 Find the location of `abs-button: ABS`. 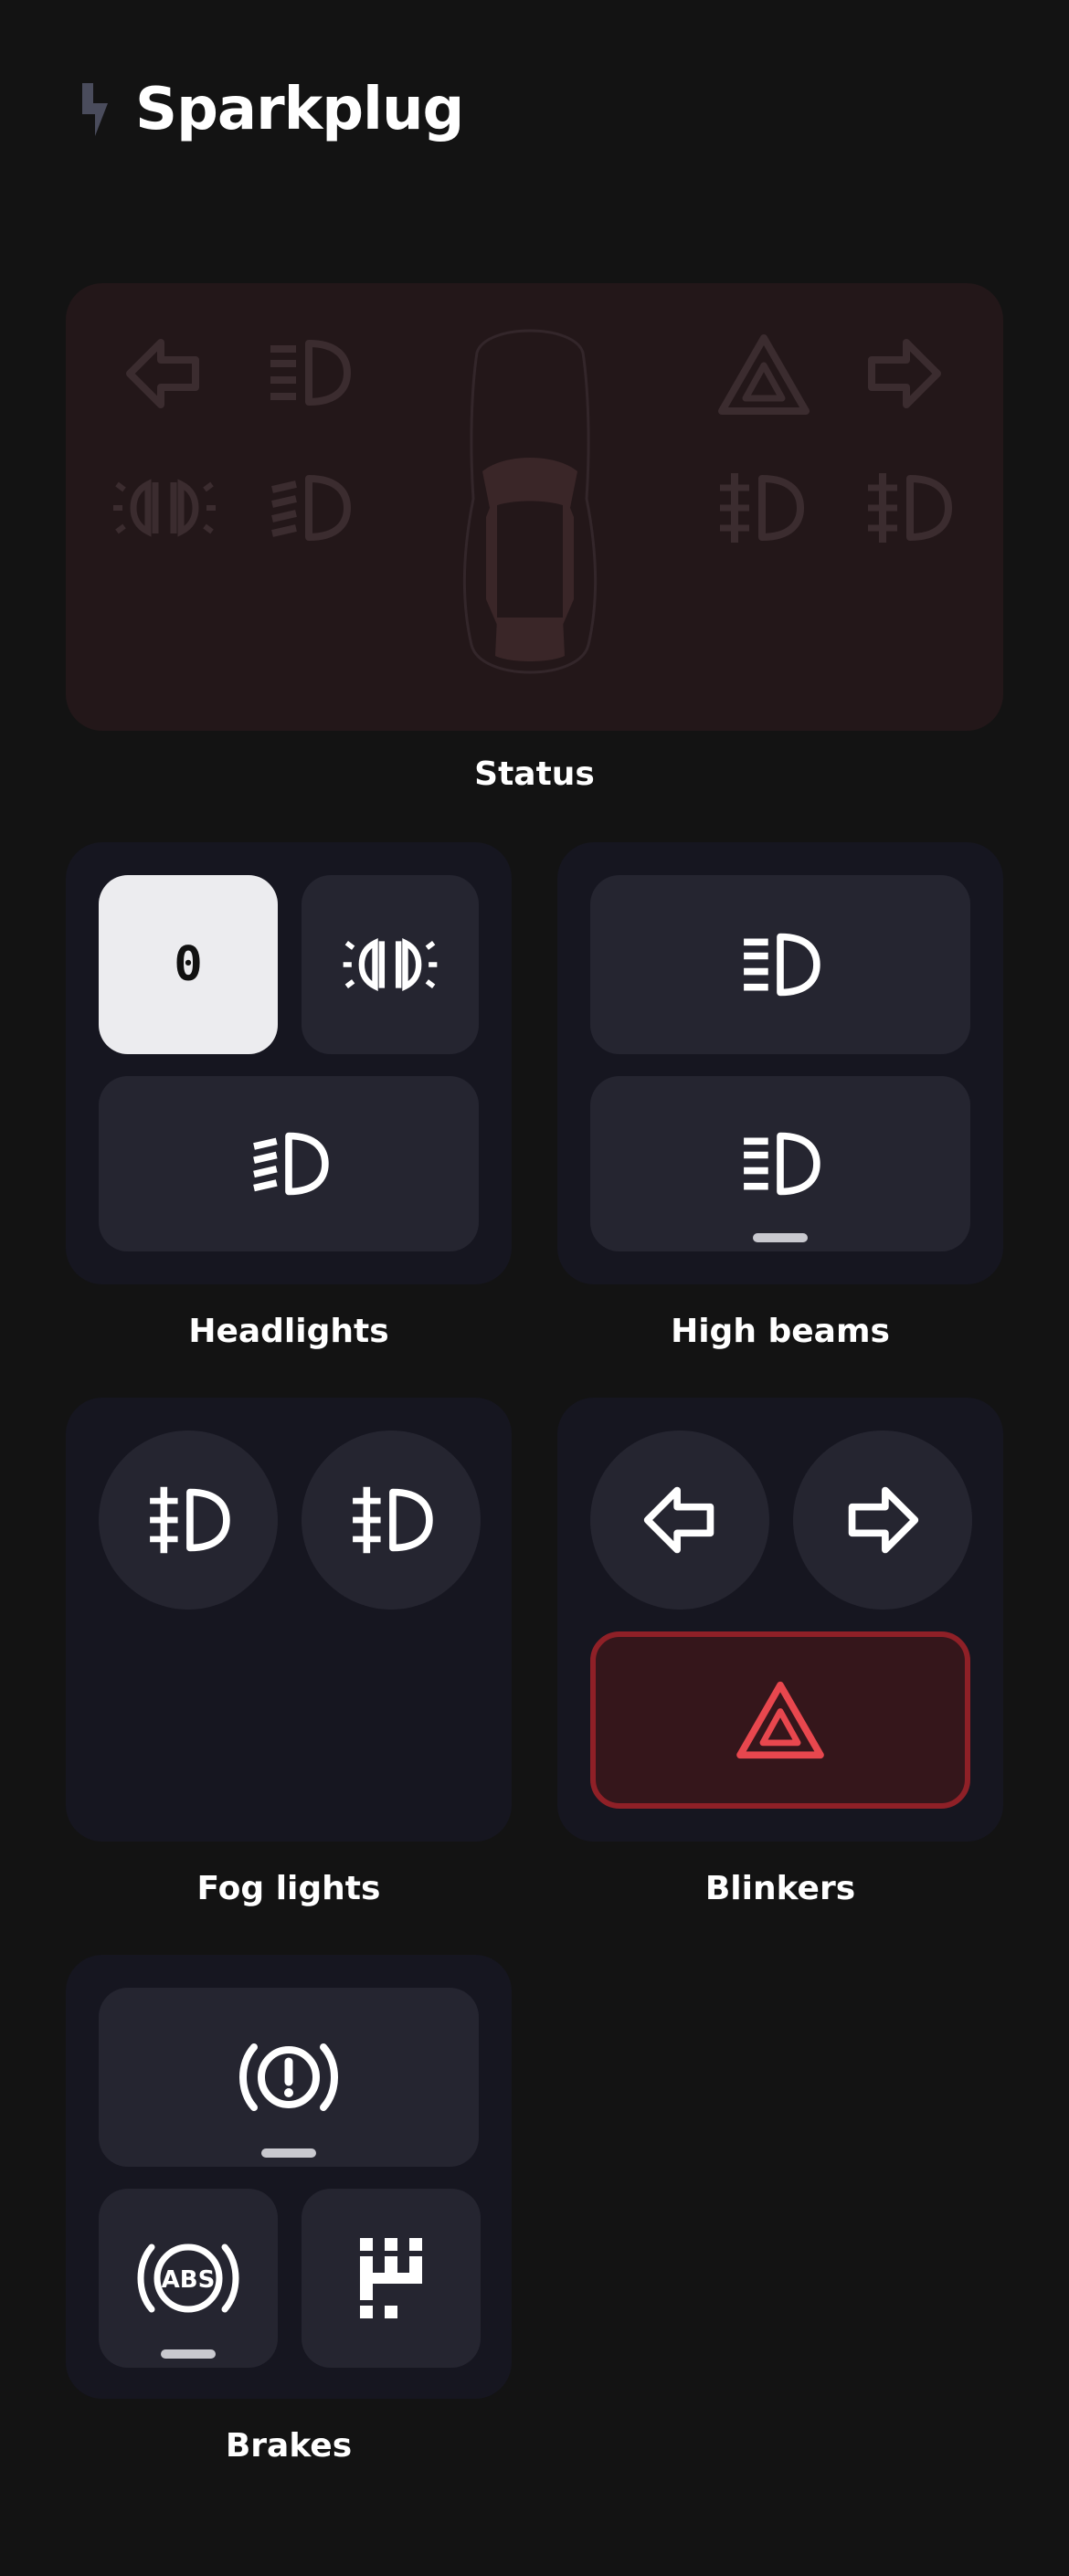

abs-button: ABS is located at coordinates (188, 2278).